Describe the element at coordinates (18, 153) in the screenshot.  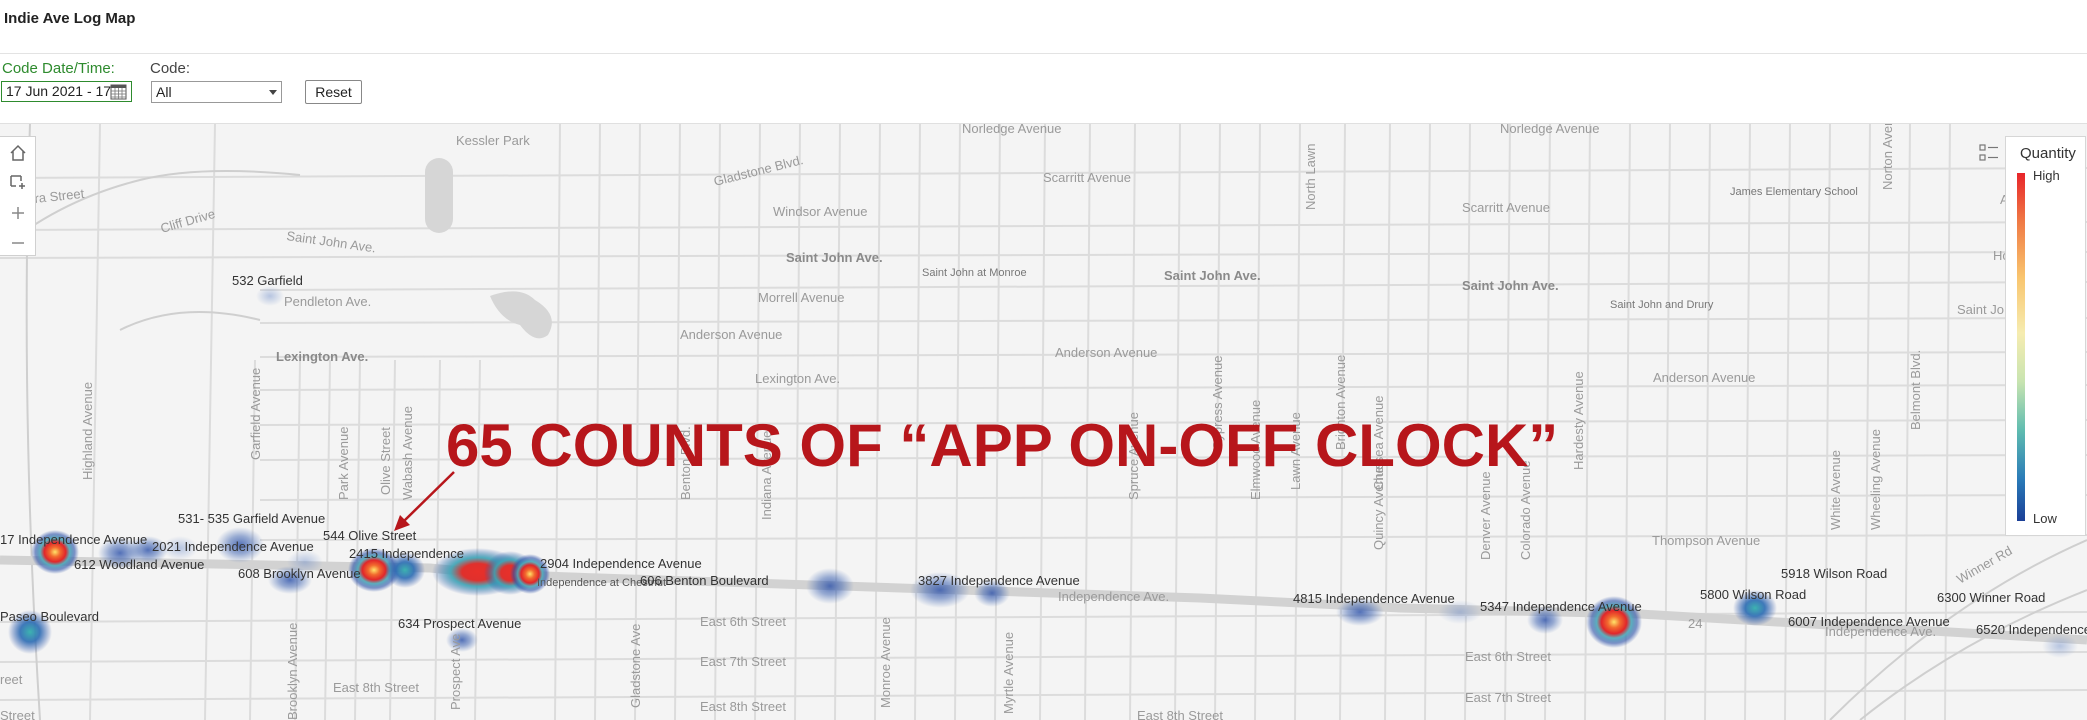
I see `home-icon` at that location.